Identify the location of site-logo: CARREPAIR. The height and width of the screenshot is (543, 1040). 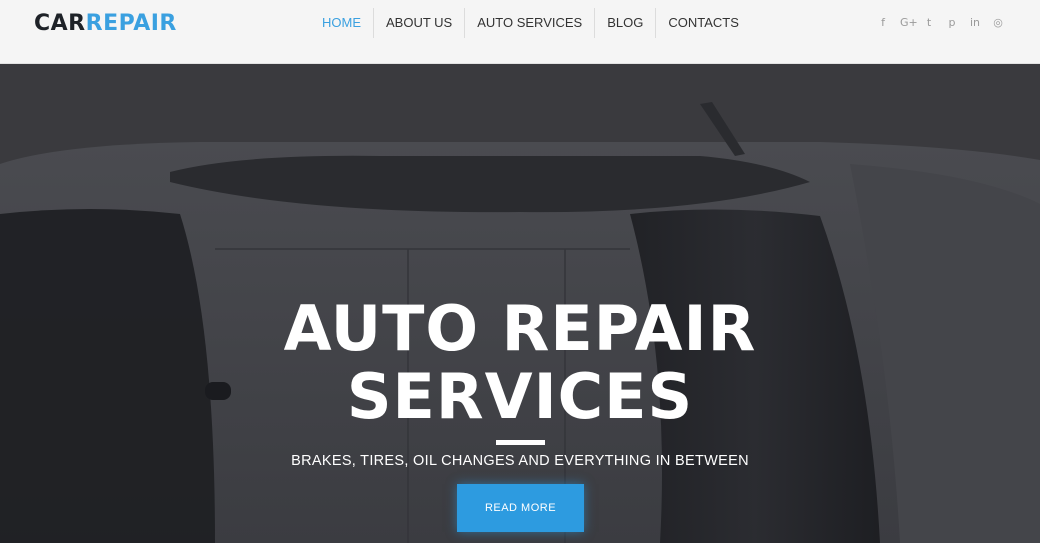
(105, 24).